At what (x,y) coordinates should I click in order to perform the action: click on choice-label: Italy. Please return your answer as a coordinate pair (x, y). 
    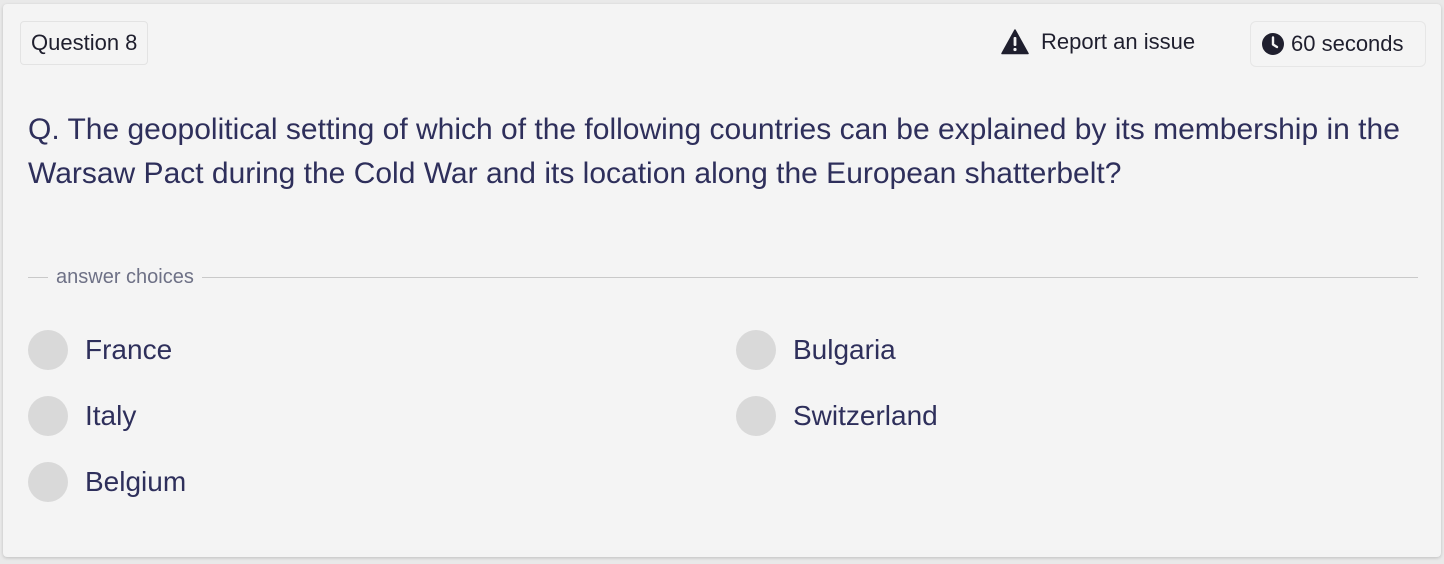
    Looking at the image, I should click on (111, 415).